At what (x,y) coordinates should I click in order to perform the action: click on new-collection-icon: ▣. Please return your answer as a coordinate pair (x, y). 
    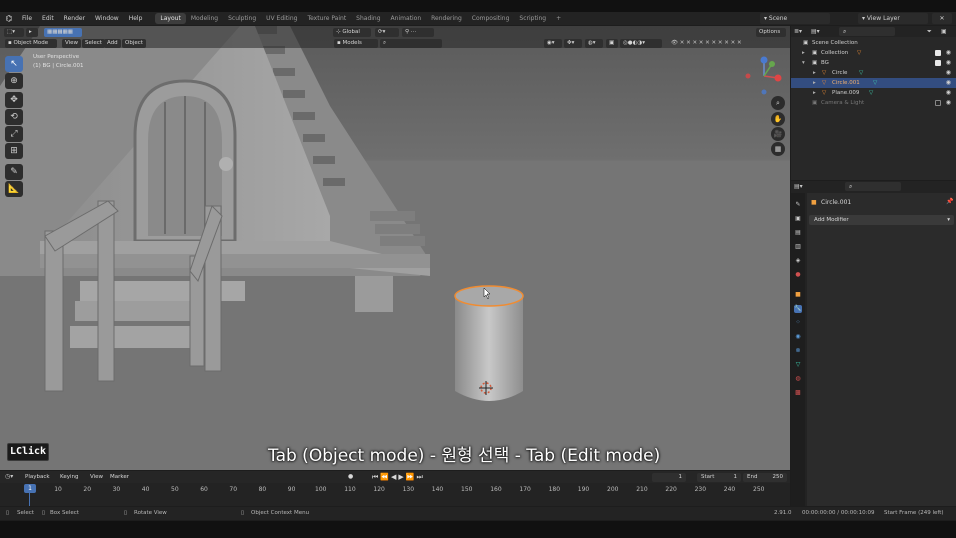
    Looking at the image, I should click on (944, 31).